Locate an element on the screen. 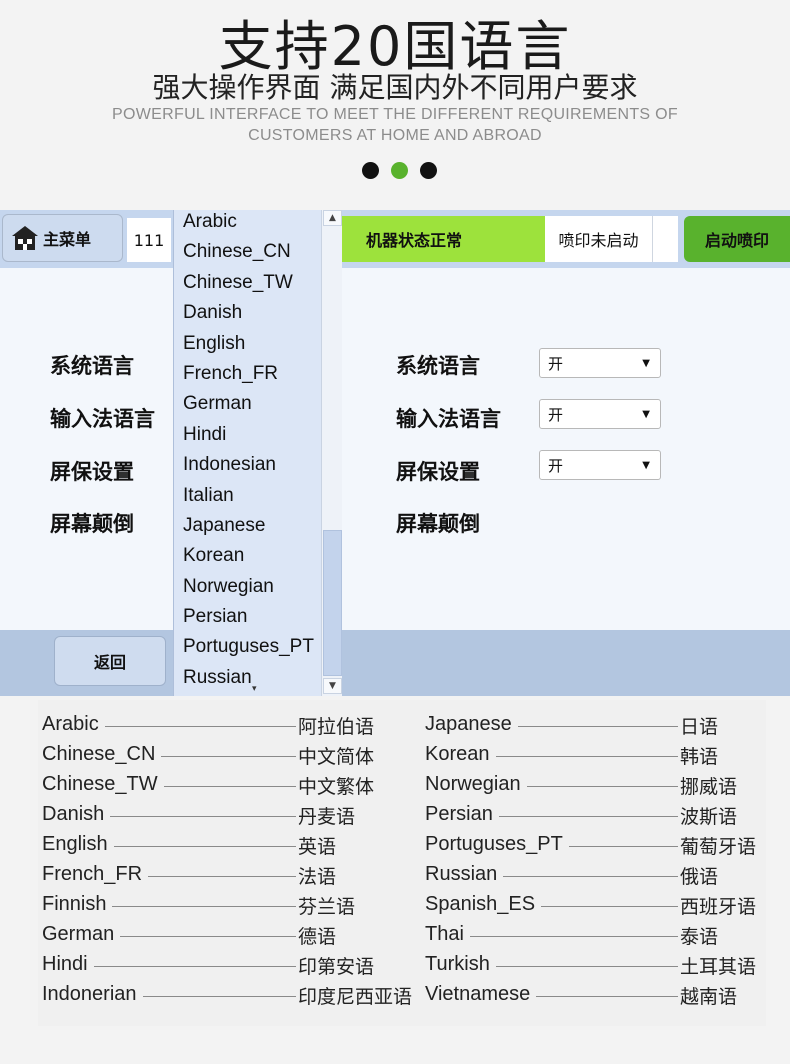 The height and width of the screenshot is (1064, 790). language-row: Turkish 土耳其语 is located at coordinates (595, 968).